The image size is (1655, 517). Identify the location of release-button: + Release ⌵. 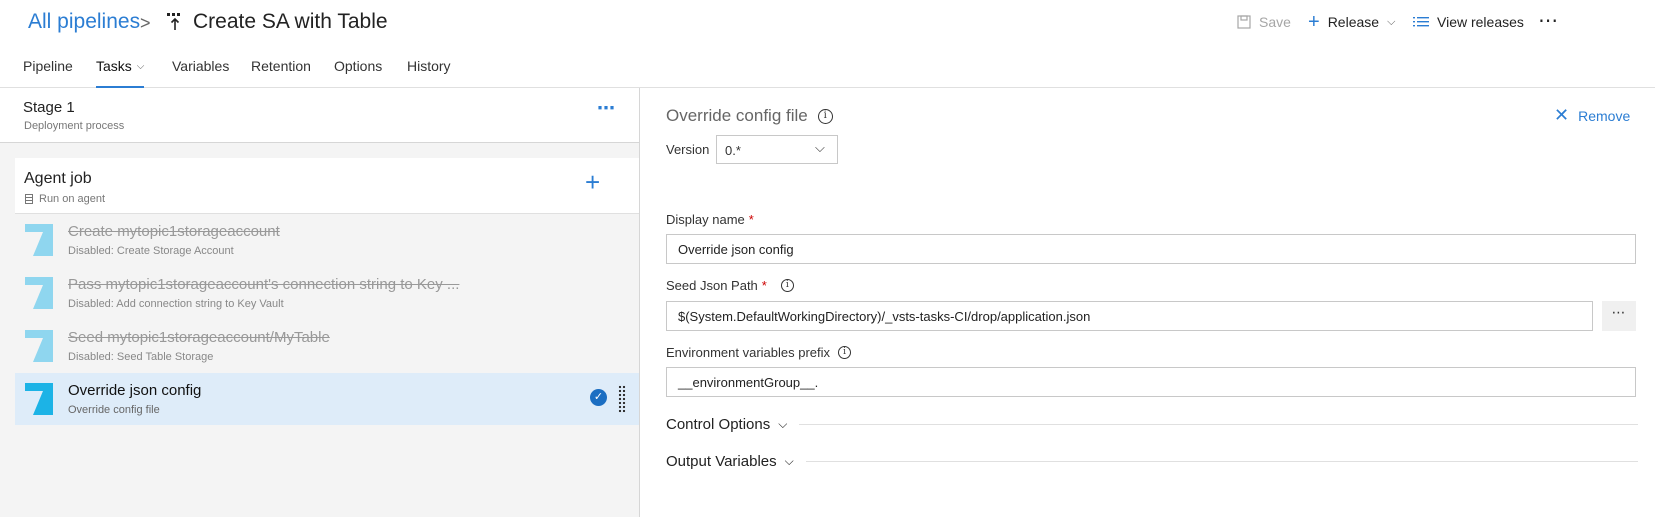
(1352, 22).